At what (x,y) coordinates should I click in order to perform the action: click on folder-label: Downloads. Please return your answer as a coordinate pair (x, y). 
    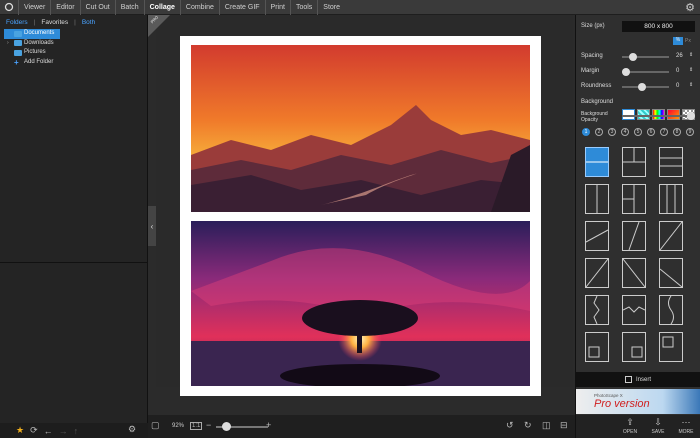
    Looking at the image, I should click on (39, 42).